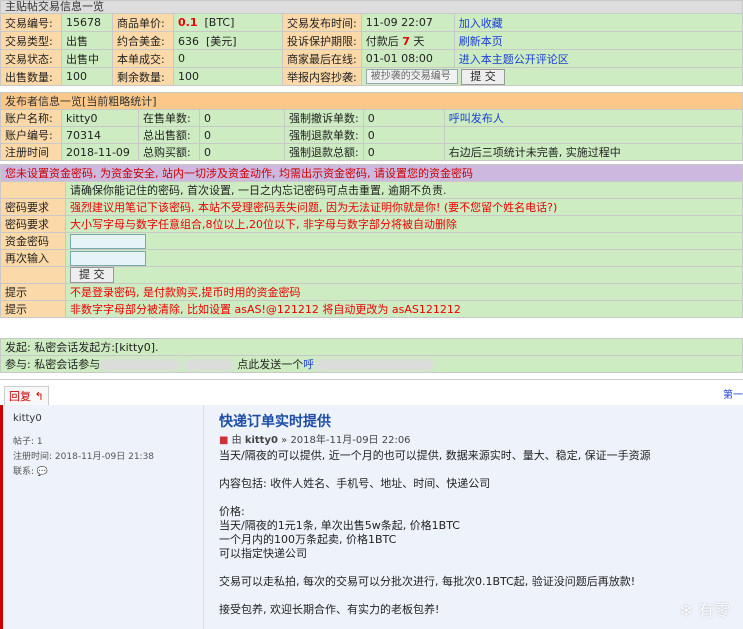 This screenshot has width=743, height=629. What do you see at coordinates (31, 22) in the screenshot?
I see `label-trade-id: 交易编号:` at bounding box center [31, 22].